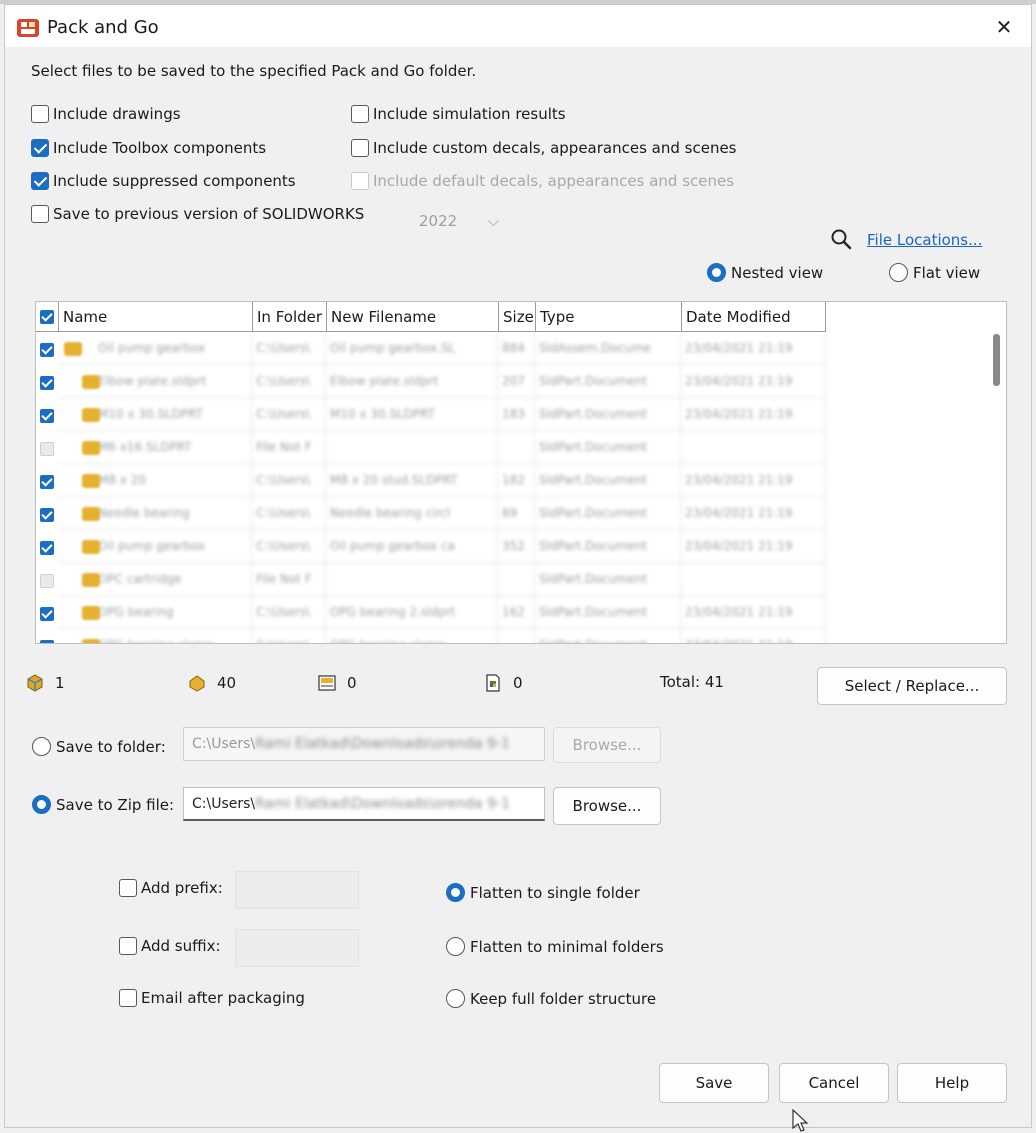 This screenshot has height=1133, width=1036. I want to click on cell-size: 207, so click(516, 381).